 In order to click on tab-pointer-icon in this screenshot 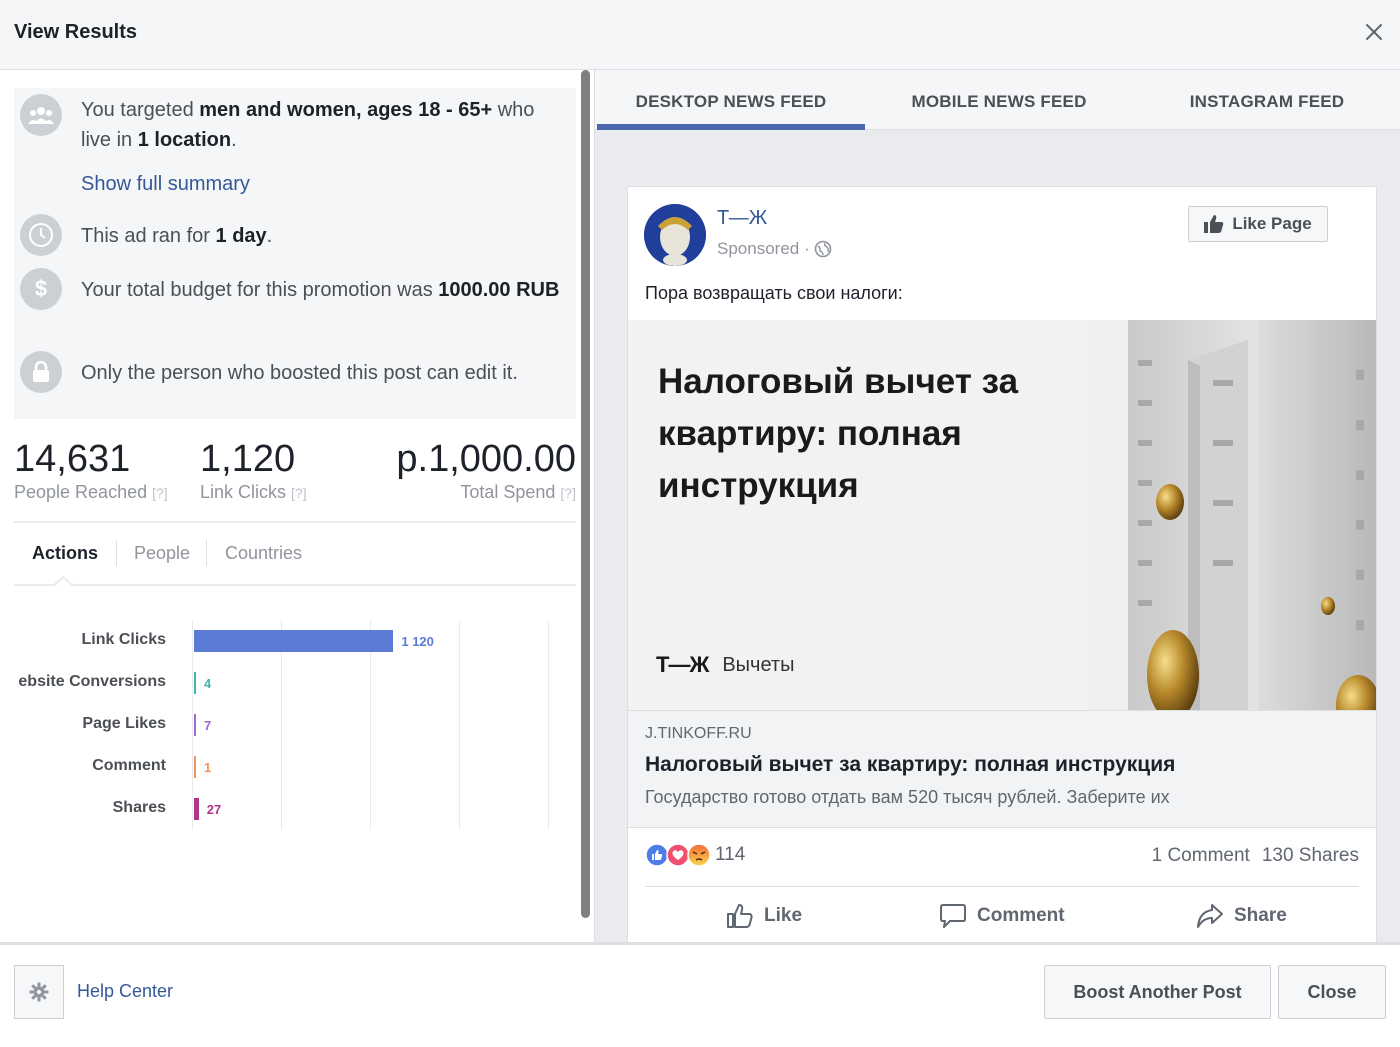, I will do `click(63, 581)`.